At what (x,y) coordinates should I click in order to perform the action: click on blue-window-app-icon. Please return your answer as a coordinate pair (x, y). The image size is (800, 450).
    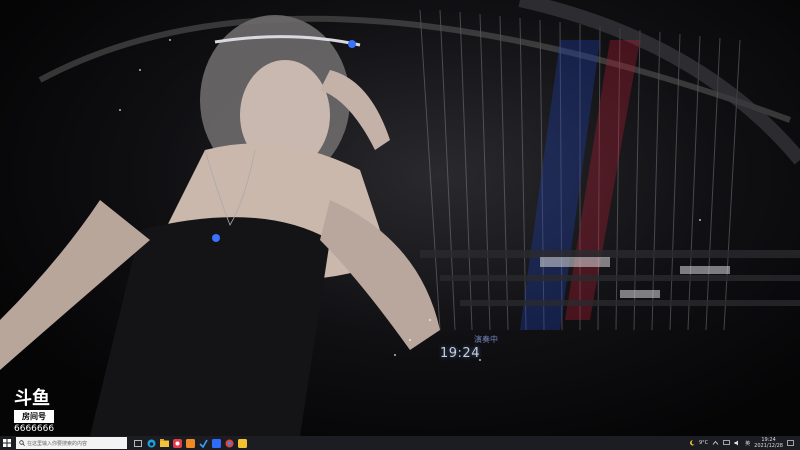
    Looking at the image, I should click on (216, 443).